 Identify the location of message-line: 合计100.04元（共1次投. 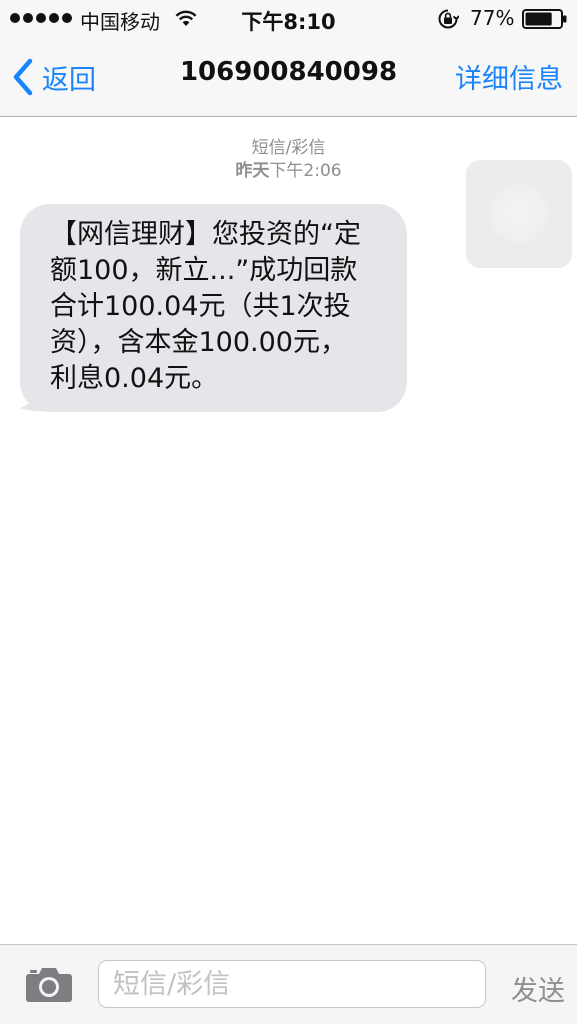
(200, 306).